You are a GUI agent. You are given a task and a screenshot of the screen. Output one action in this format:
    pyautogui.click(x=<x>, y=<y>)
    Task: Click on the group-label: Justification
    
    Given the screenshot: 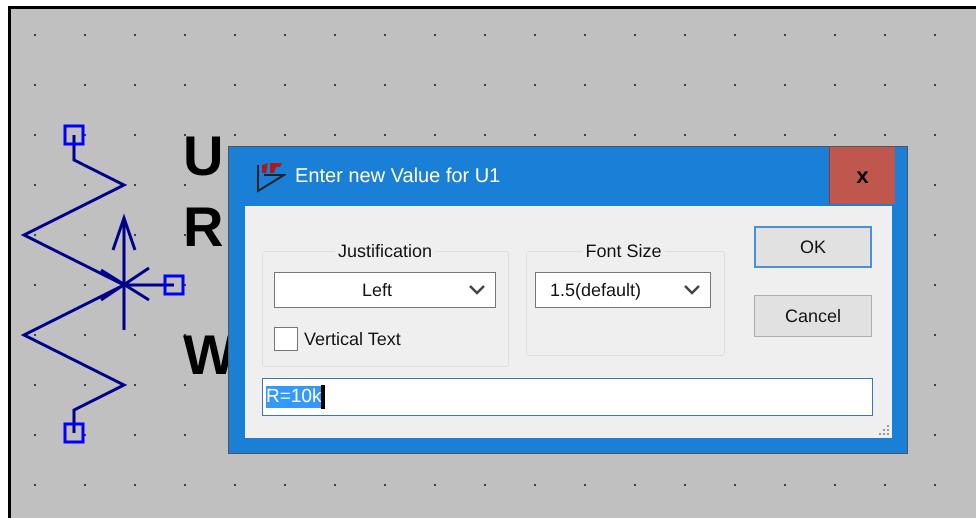 What is the action you would take?
    pyautogui.click(x=385, y=251)
    